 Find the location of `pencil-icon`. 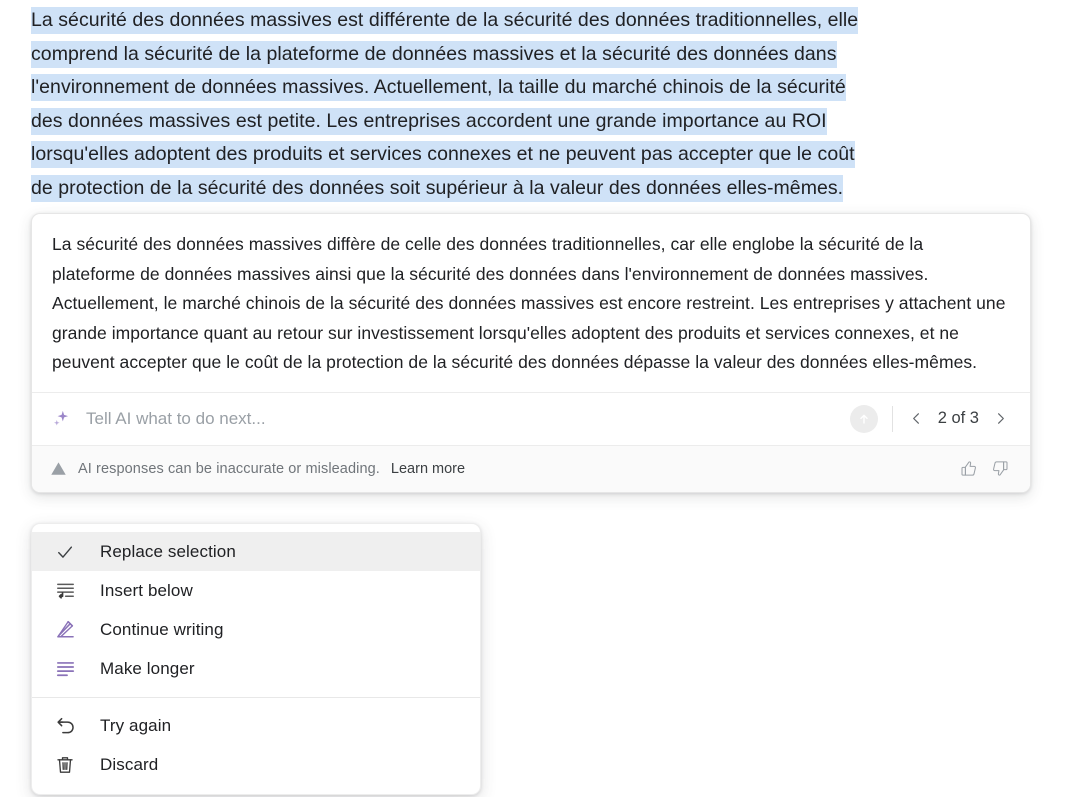

pencil-icon is located at coordinates (65, 630).